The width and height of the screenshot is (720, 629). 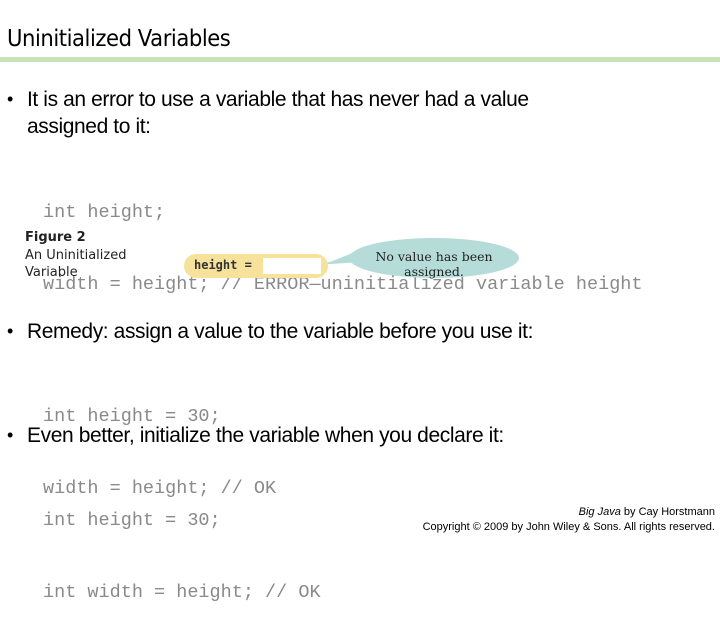 I want to click on figure-caption-line-2: Variable, so click(x=51, y=272).